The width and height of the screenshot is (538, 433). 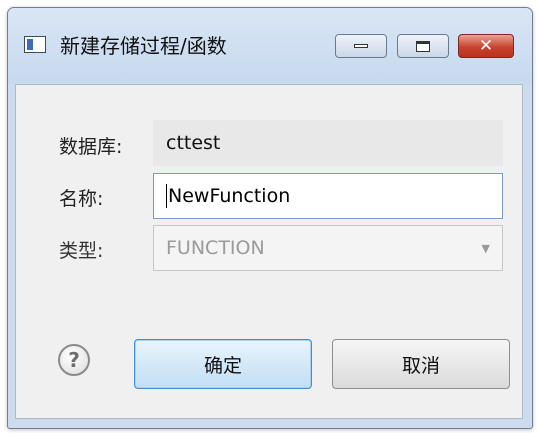 I want to click on text-caret, so click(x=166, y=196).